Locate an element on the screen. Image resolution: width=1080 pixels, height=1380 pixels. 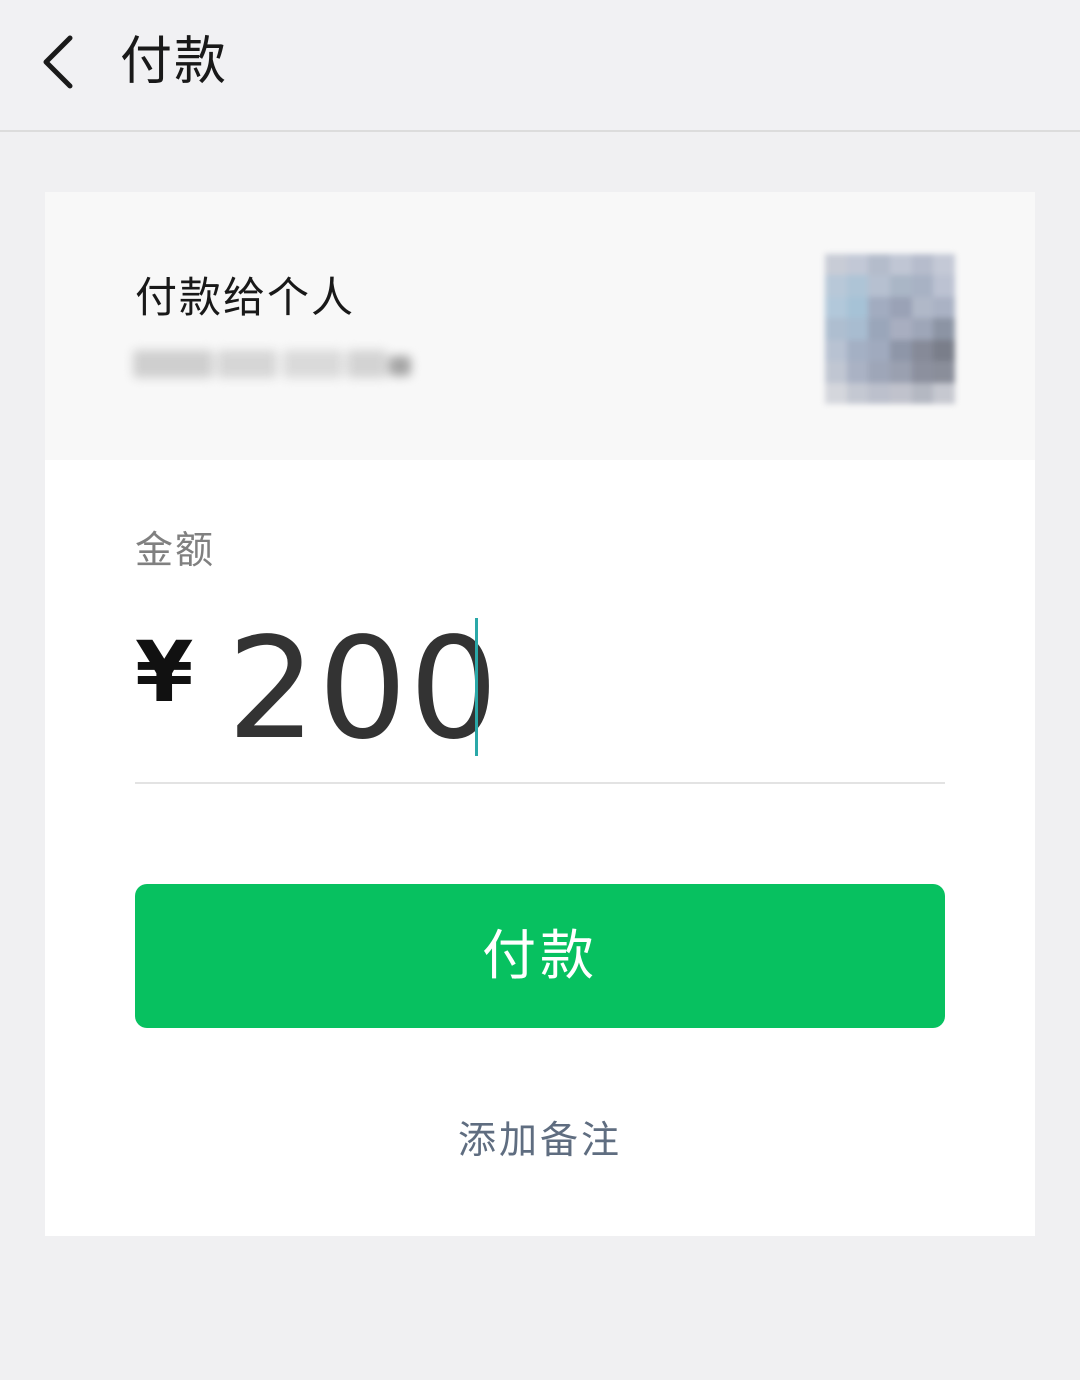
text-caret is located at coordinates (476, 687).